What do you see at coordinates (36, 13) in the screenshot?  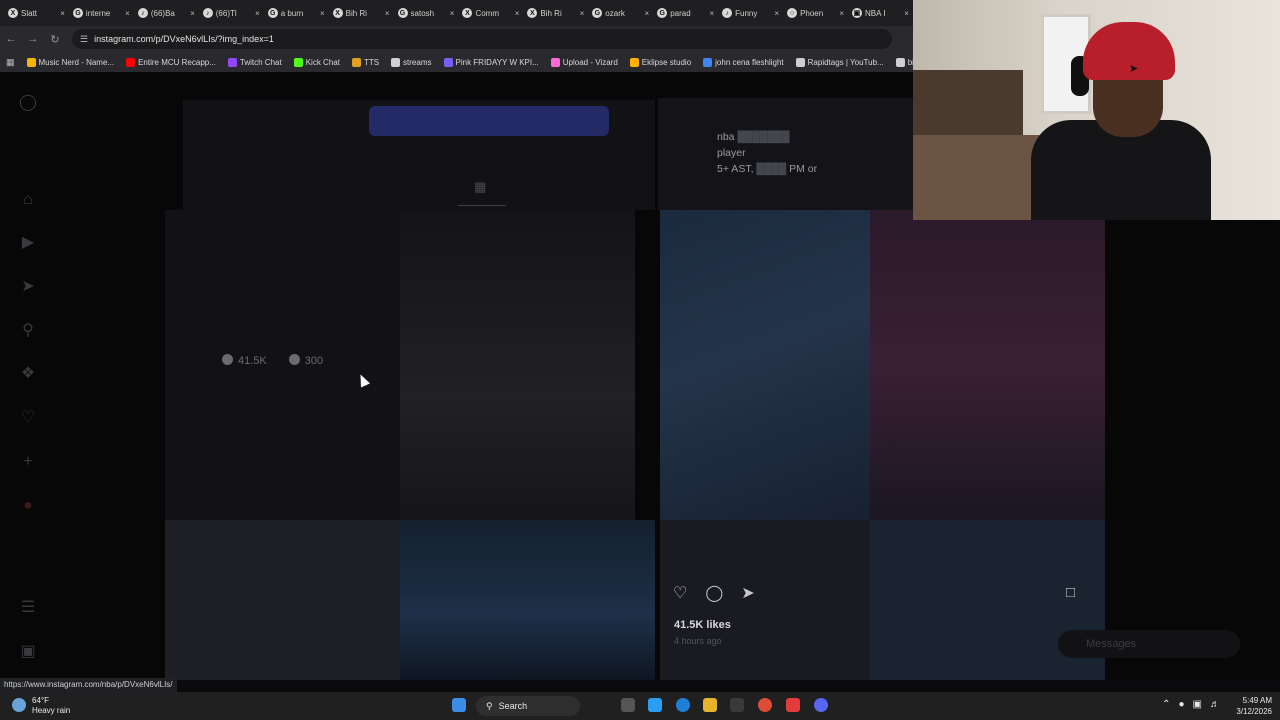 I see `browser-tab: X Slatt ×` at bounding box center [36, 13].